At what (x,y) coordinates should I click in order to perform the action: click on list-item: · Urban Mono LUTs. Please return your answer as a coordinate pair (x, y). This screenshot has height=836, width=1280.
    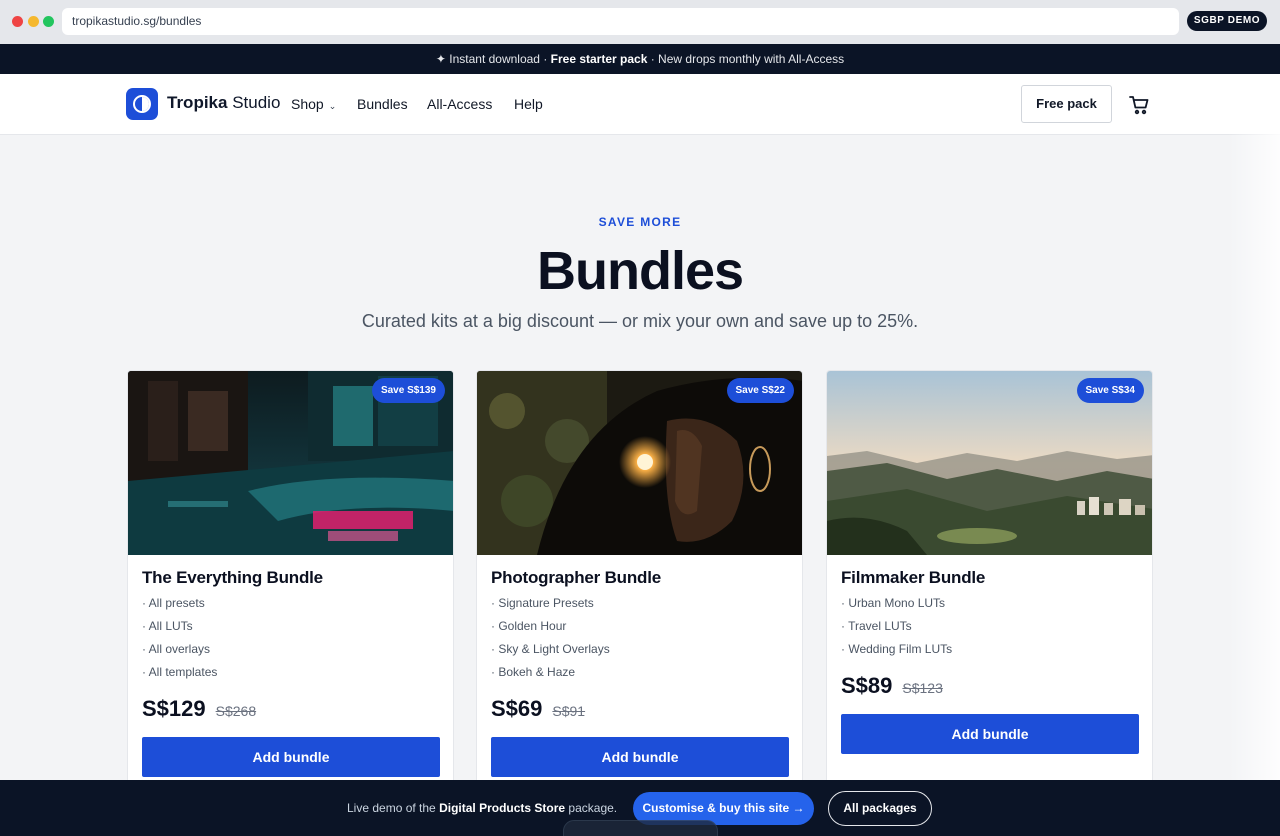
    Looking at the image, I should click on (893, 603).